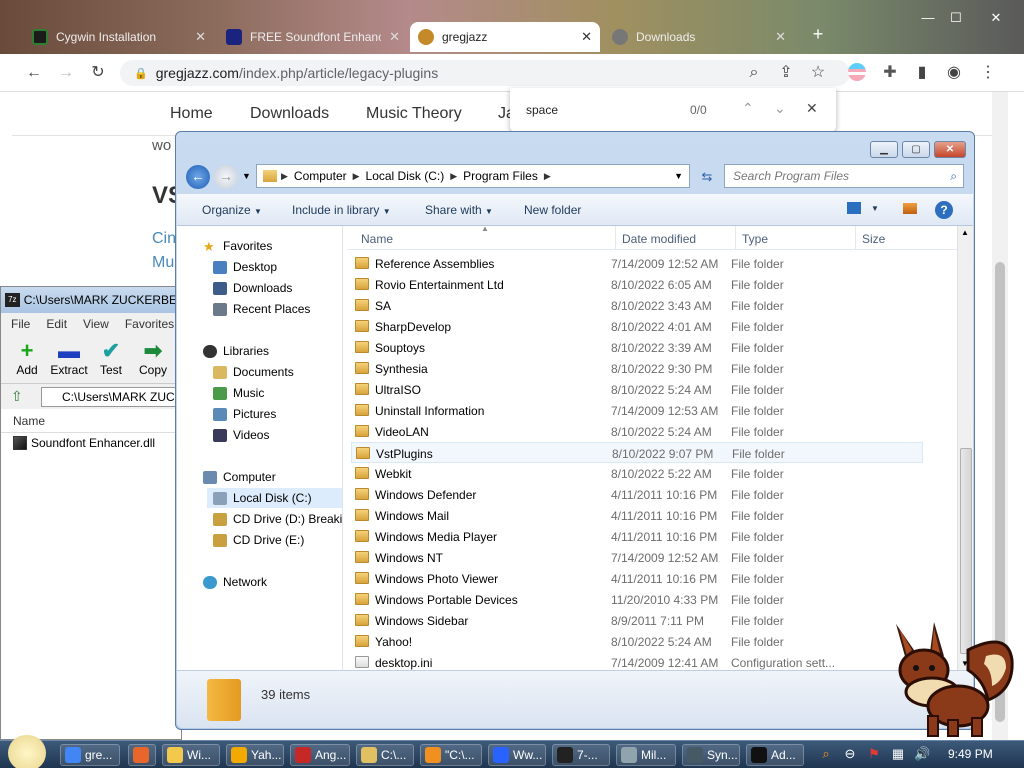 Image resolution: width=1024 pixels, height=768 pixels. I want to click on file-row: VideoLAN 8/10/2022 5:24 AM File folder, so click(637, 431).